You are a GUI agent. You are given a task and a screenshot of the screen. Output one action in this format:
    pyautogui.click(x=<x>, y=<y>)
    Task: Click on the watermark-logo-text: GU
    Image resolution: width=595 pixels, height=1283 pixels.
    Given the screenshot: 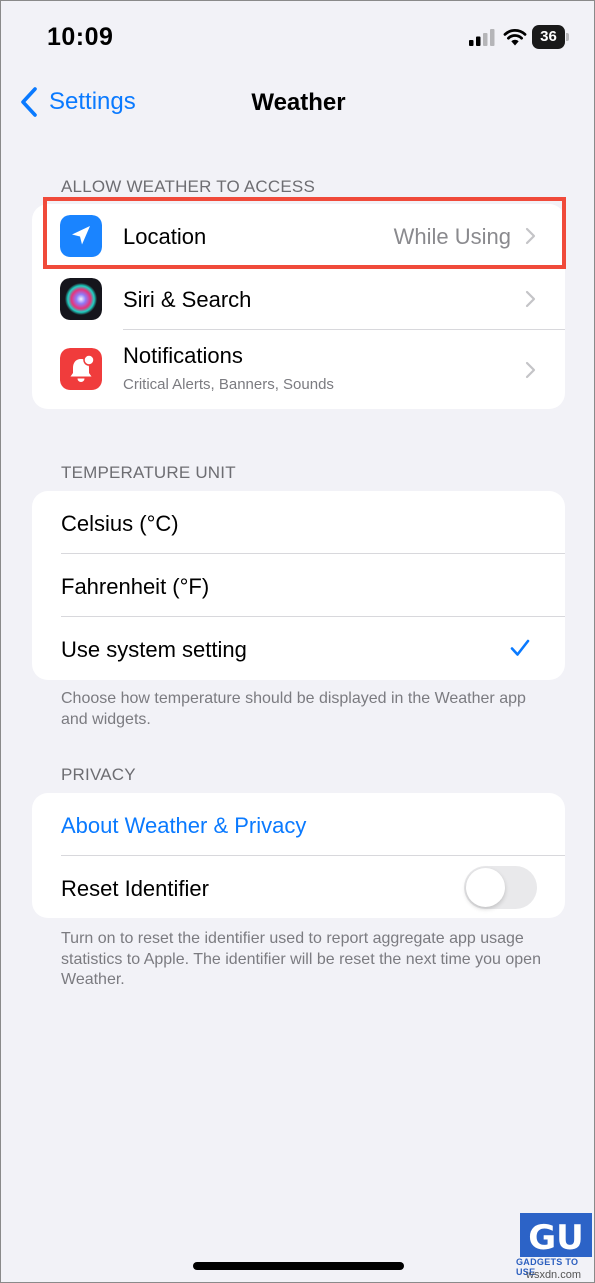 What is the action you would take?
    pyautogui.click(x=556, y=1237)
    